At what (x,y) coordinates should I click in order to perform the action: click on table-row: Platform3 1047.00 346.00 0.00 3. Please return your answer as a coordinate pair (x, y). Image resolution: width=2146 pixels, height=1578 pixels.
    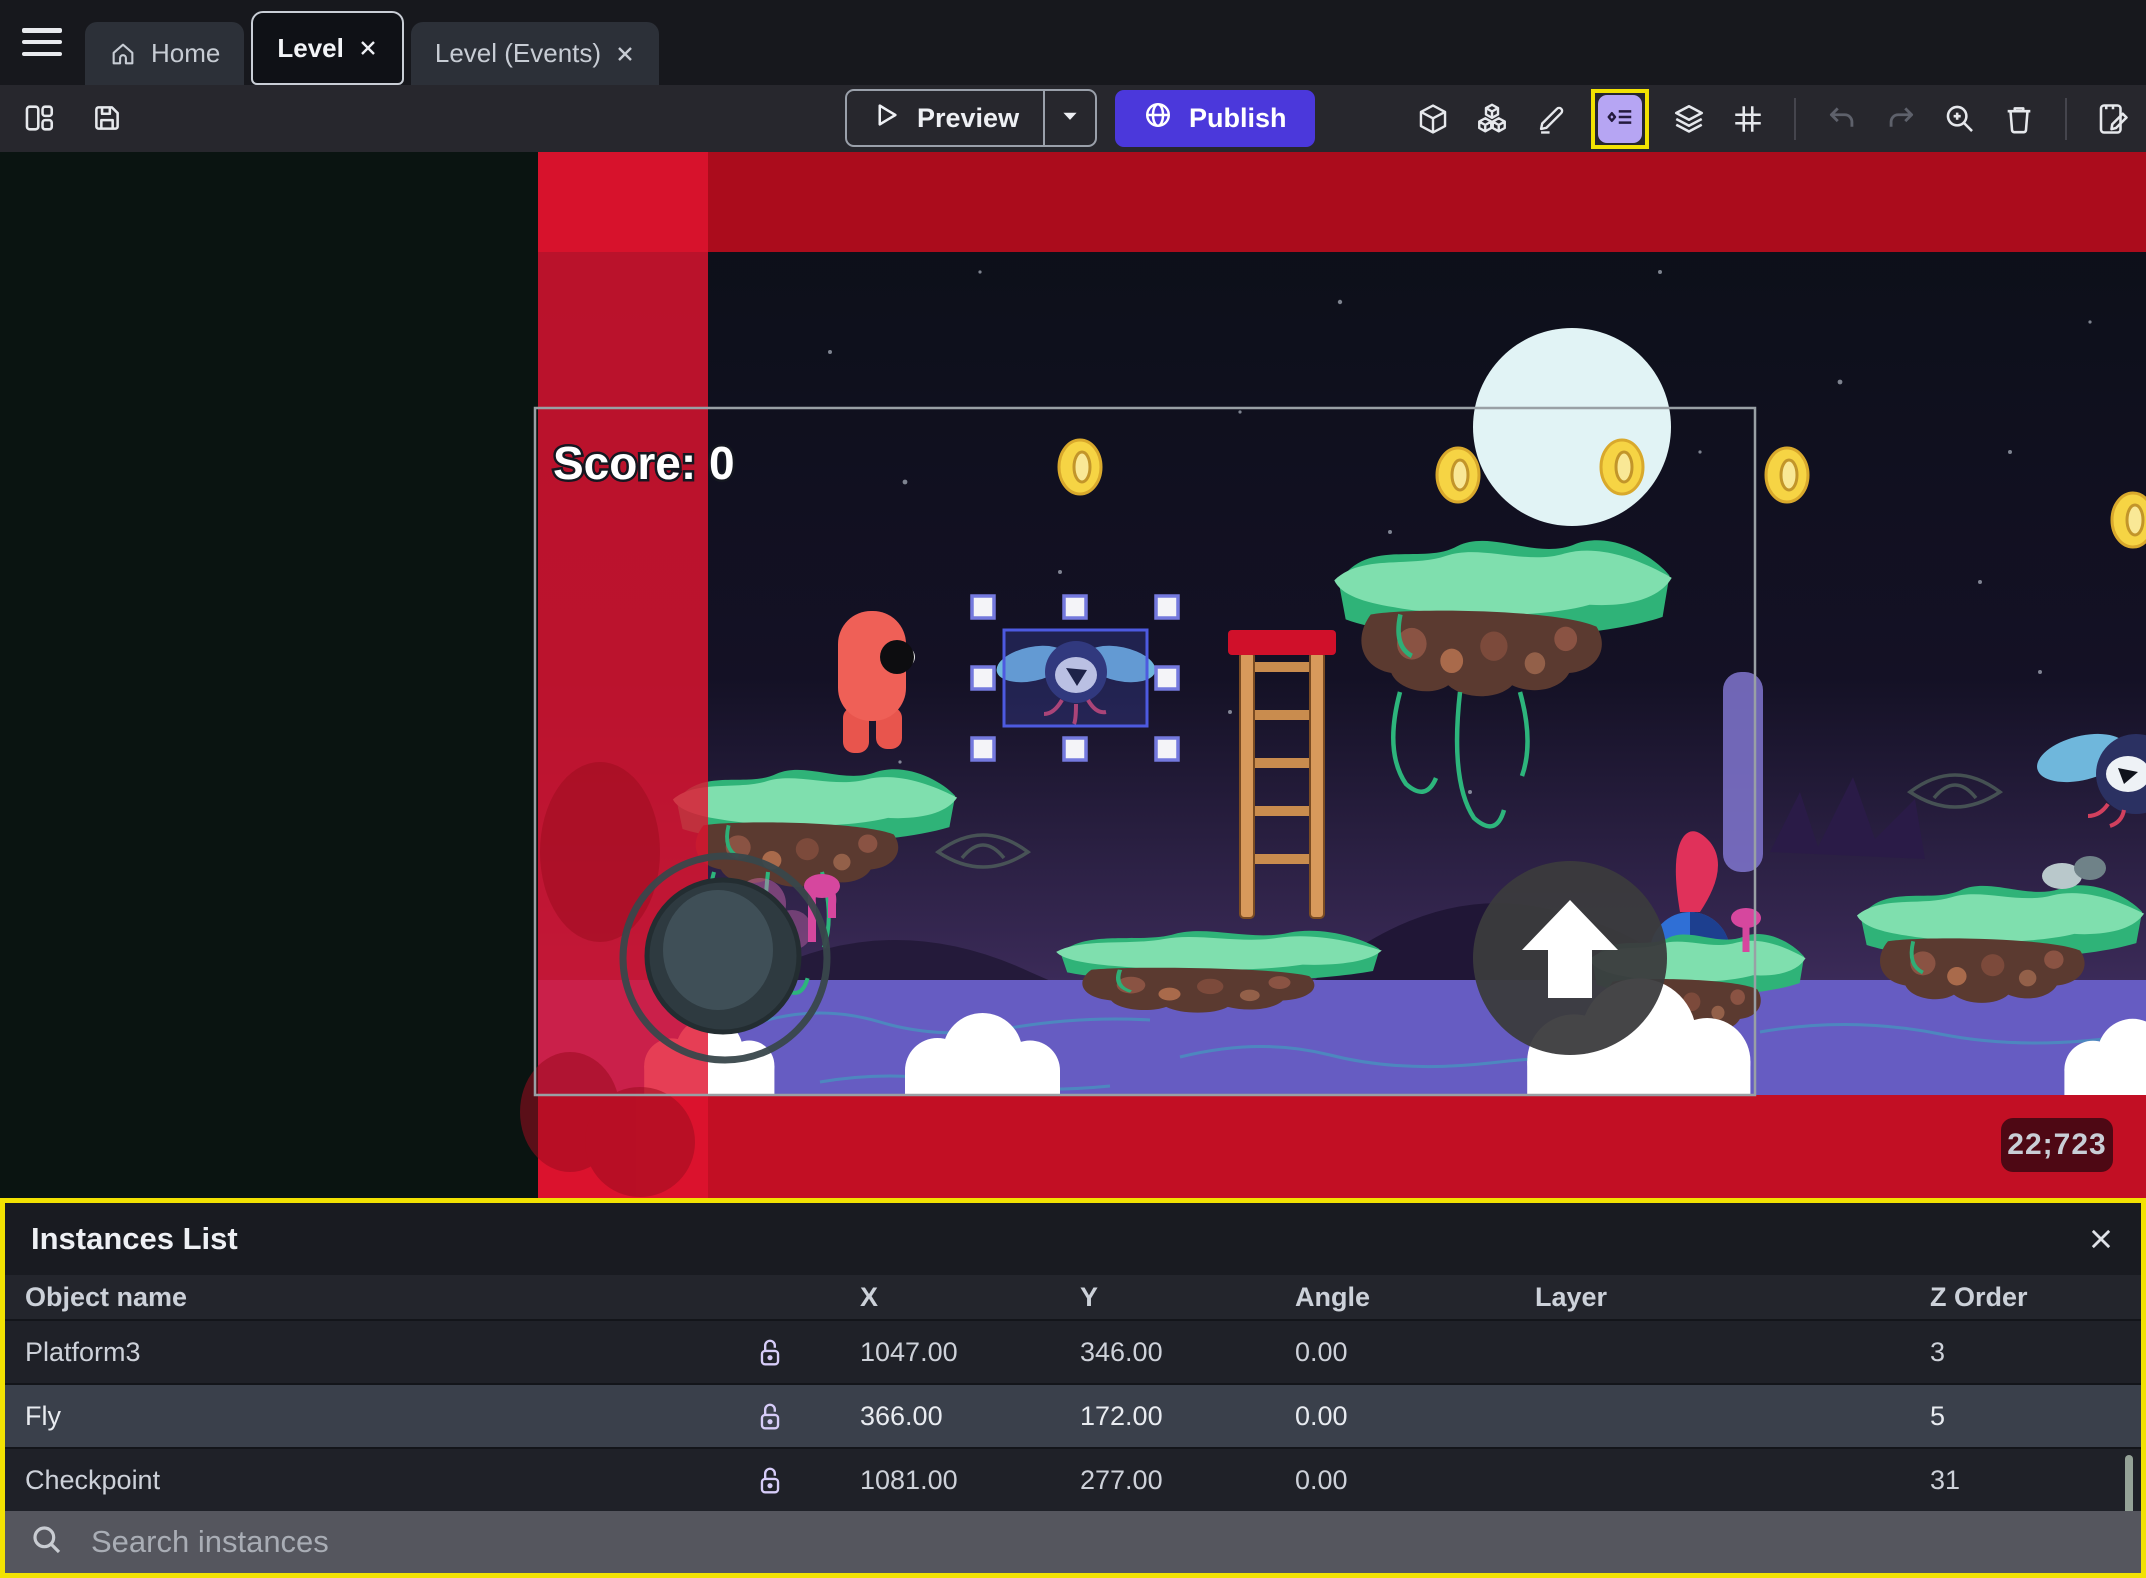
    Looking at the image, I should click on (1073, 1351).